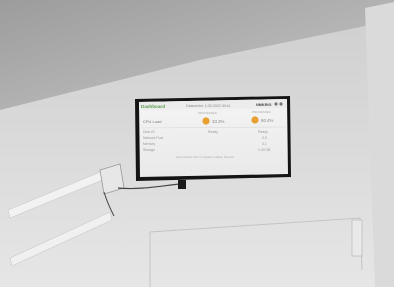 This screenshot has width=394, height=287. Describe the element at coordinates (208, 106) in the screenshot. I see `header-center: Datacenter 1.05.2022 09:41` at that location.